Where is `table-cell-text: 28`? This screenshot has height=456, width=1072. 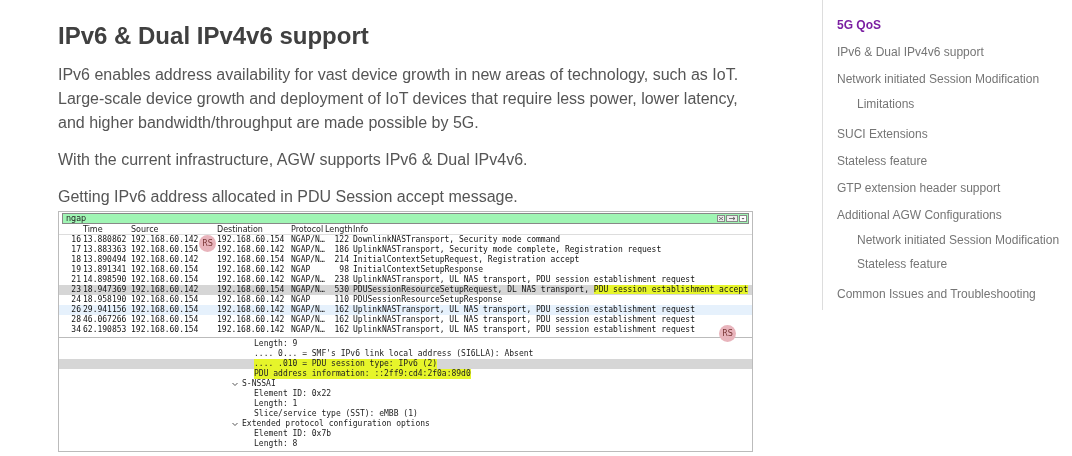
table-cell-text: 28 is located at coordinates (75, 320).